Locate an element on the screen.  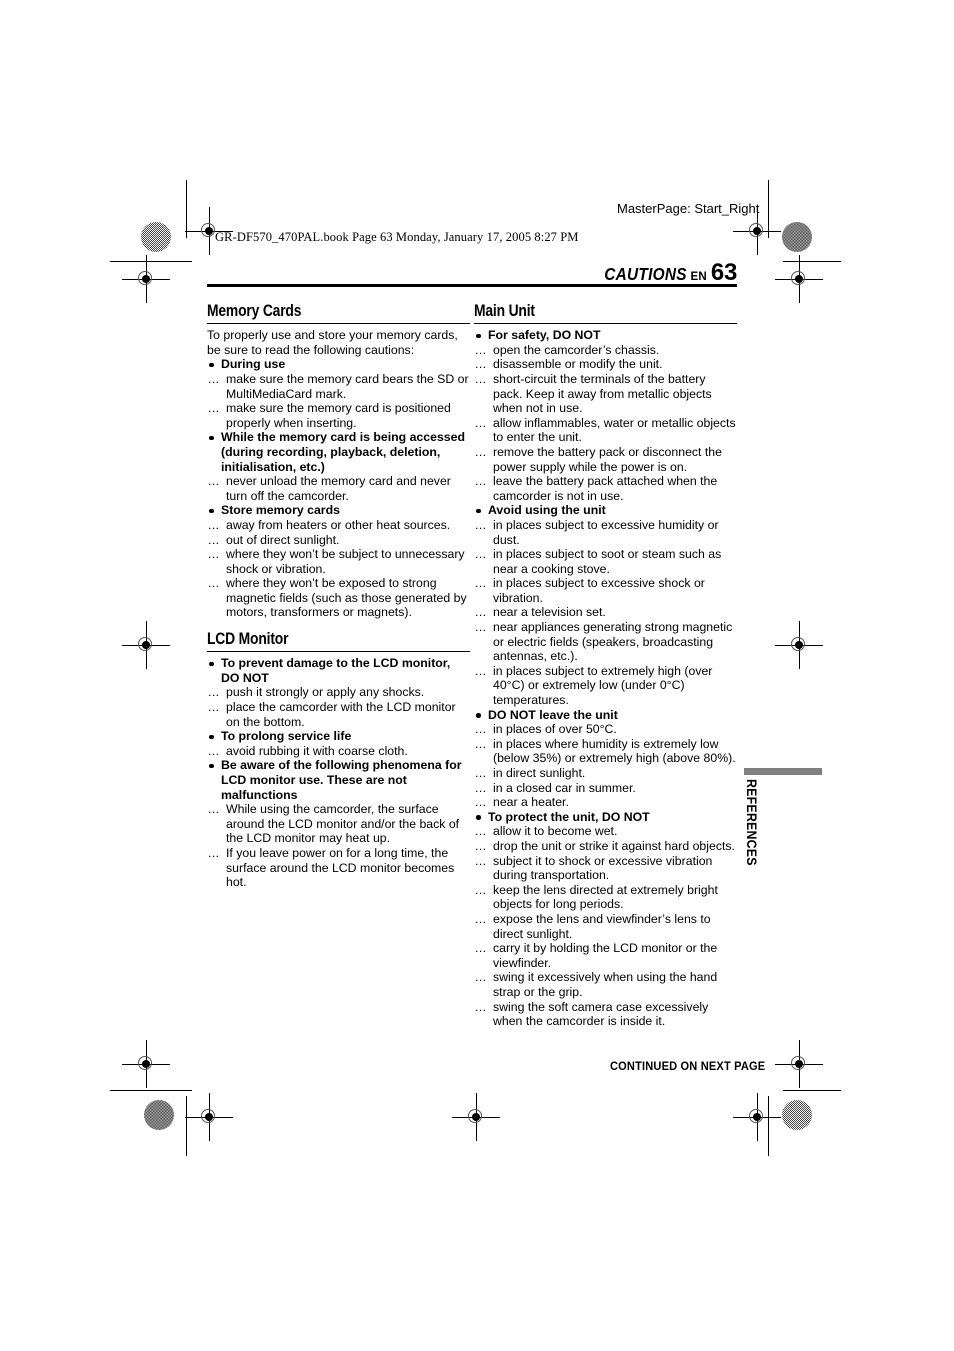
caution-detail-text: open the camcorder’s chassis. is located at coordinates (576, 349).